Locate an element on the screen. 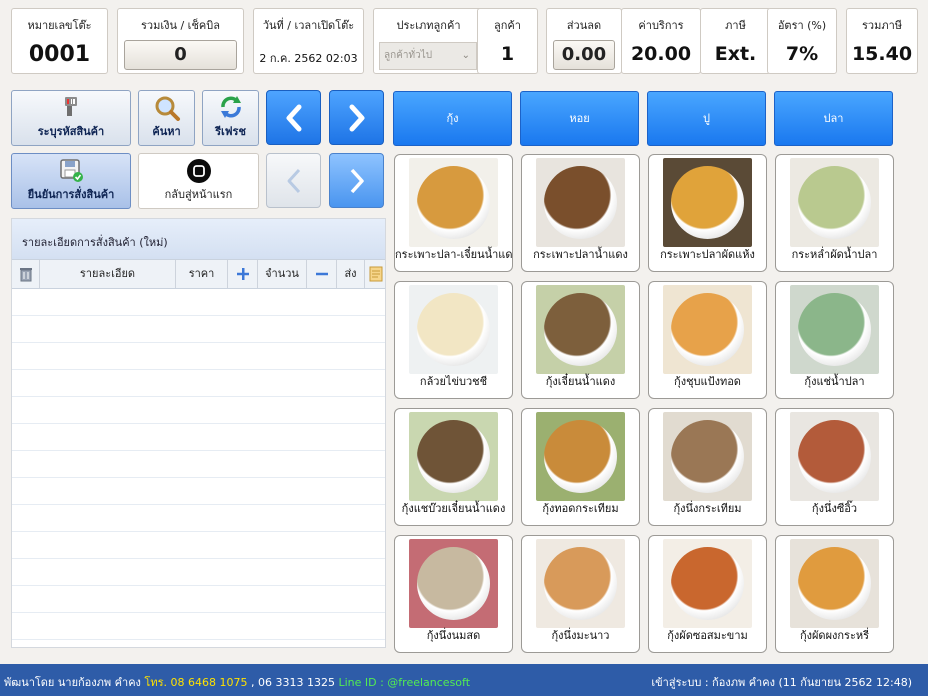 The width and height of the screenshot is (928, 696). total-tax-value: 15.40 is located at coordinates (882, 54).